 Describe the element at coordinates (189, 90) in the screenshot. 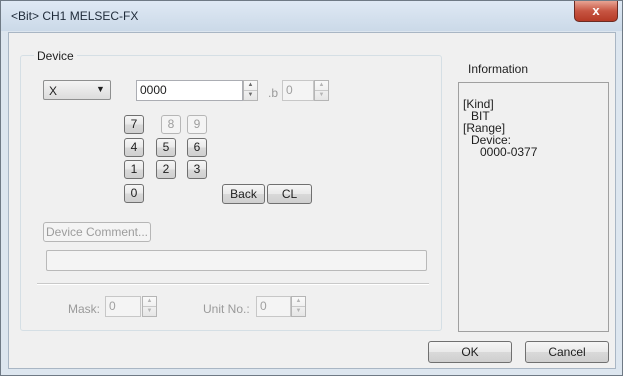

I see `device-number-input: 0000` at that location.